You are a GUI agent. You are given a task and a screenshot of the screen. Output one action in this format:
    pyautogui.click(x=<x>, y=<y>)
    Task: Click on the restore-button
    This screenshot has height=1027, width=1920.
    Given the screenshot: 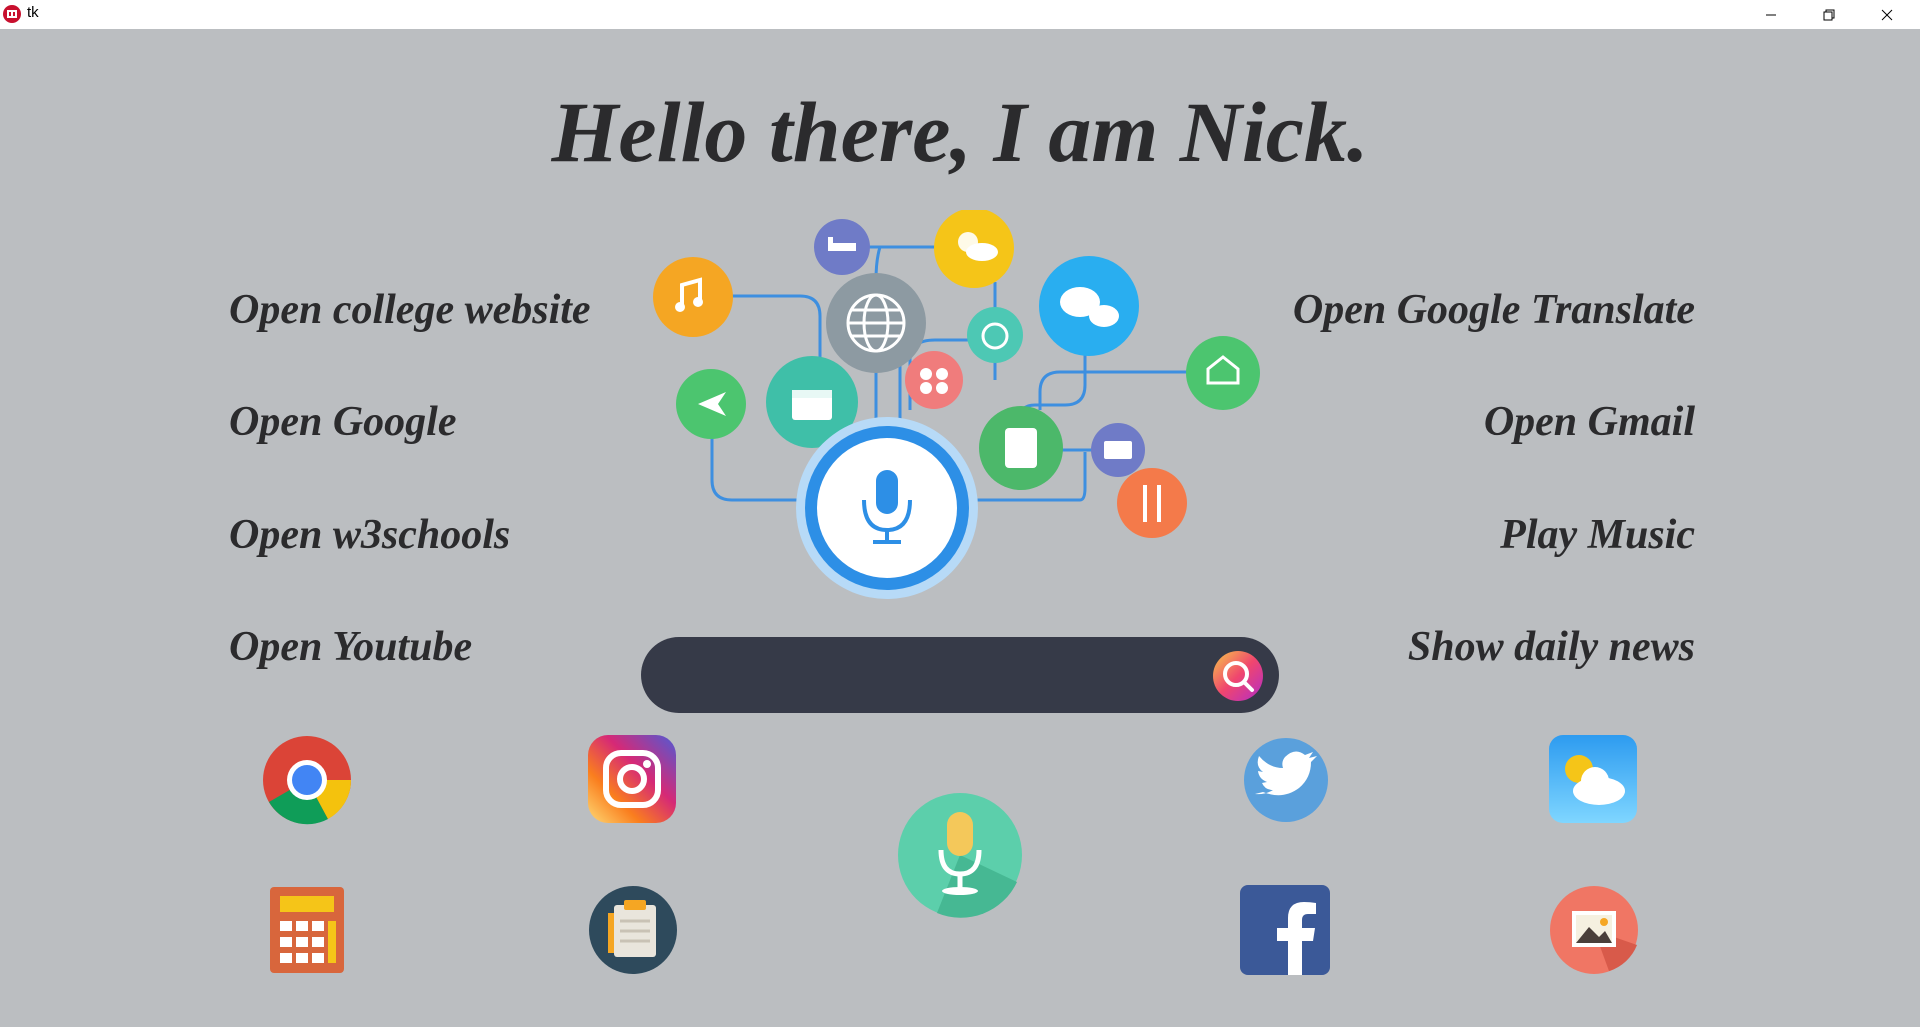 What is the action you would take?
    pyautogui.click(x=1829, y=14)
    